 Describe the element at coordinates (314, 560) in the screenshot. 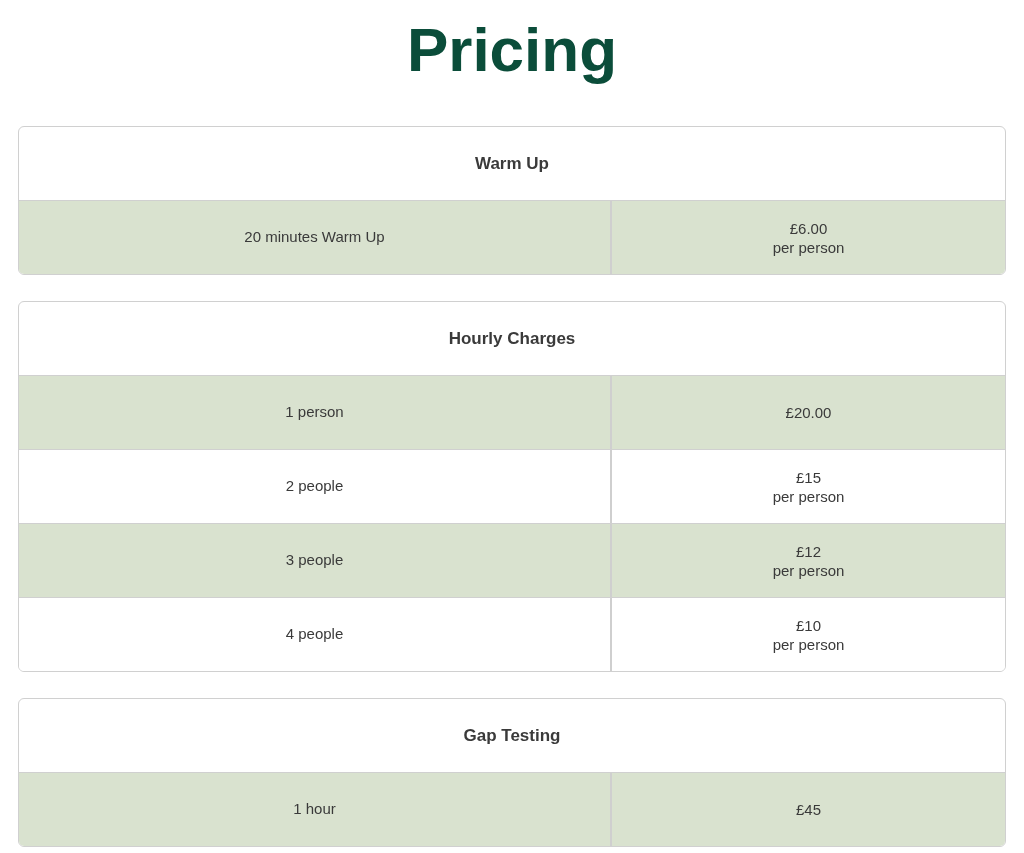

I see `item-label: 3 people` at that location.